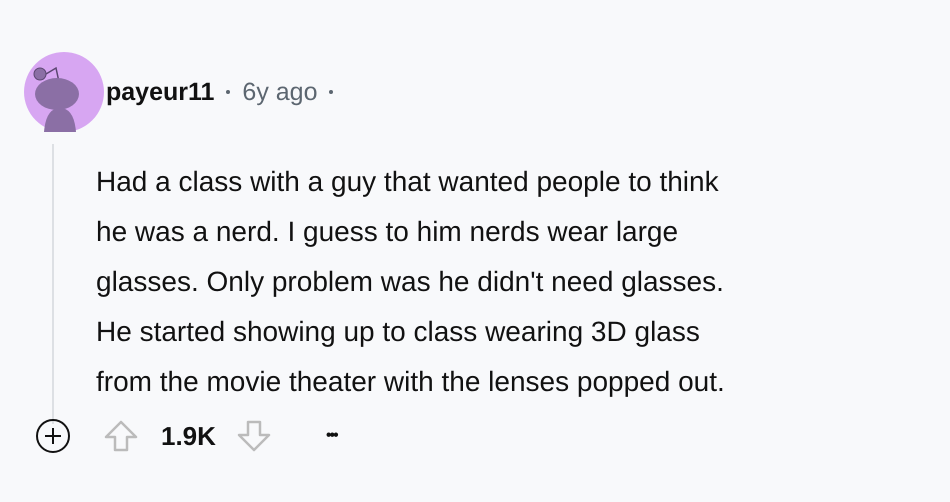  I want to click on timestamp: 6y ago, so click(280, 92).